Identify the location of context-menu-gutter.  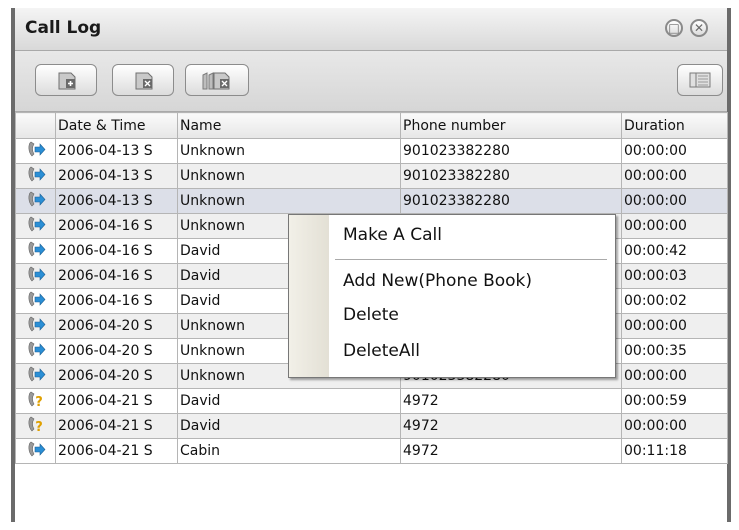
(309, 296).